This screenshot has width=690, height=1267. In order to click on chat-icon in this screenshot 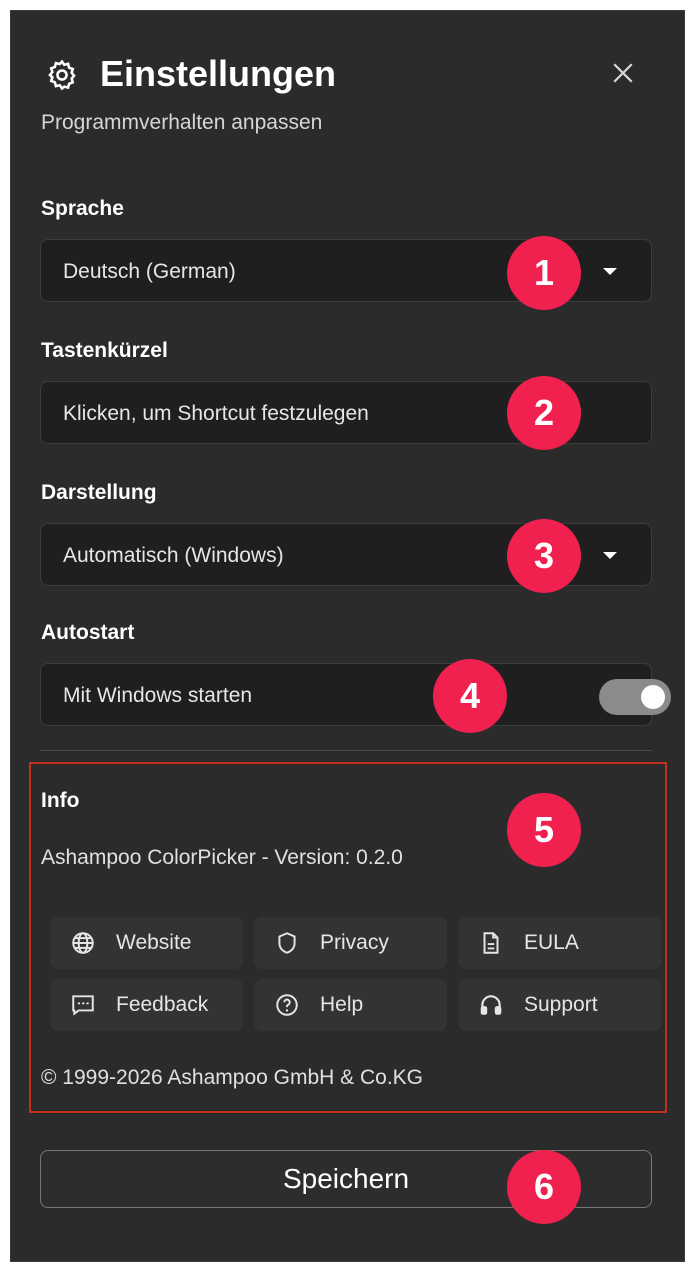, I will do `click(83, 1005)`.